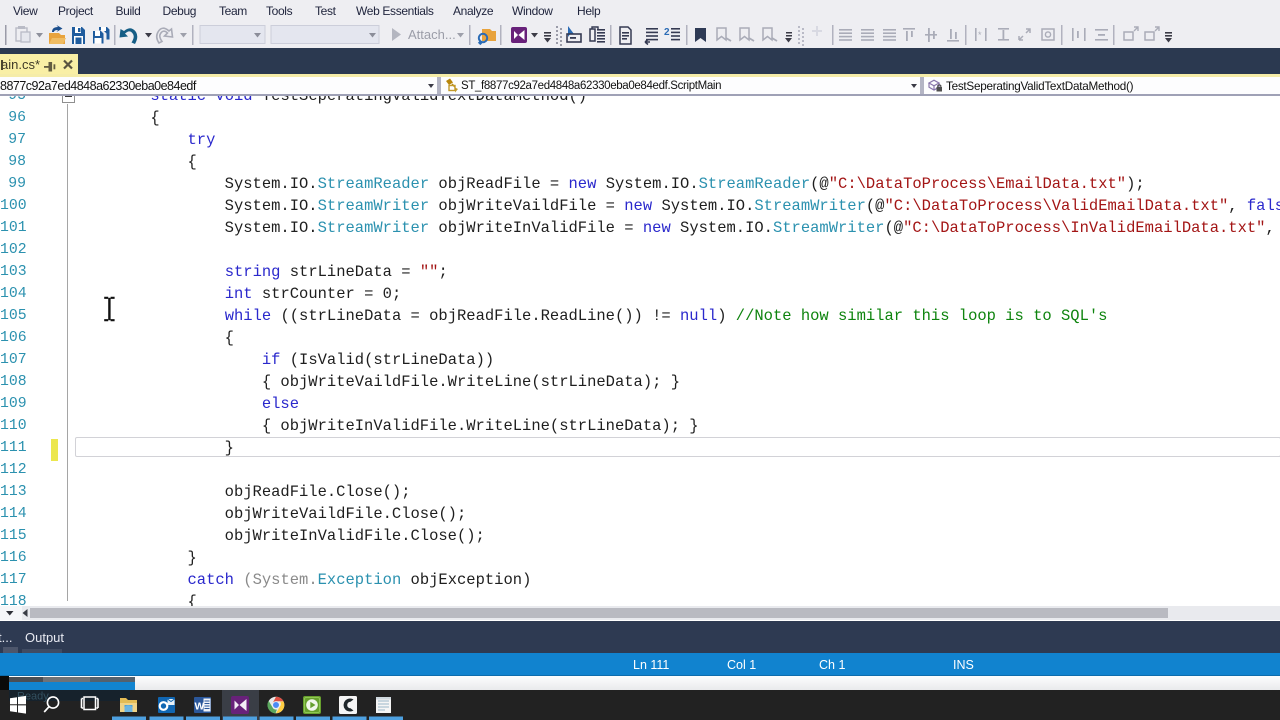 The width and height of the screenshot is (1280, 720). Describe the element at coordinates (667, 32) in the screenshot. I see `svg-text: 2` at that location.